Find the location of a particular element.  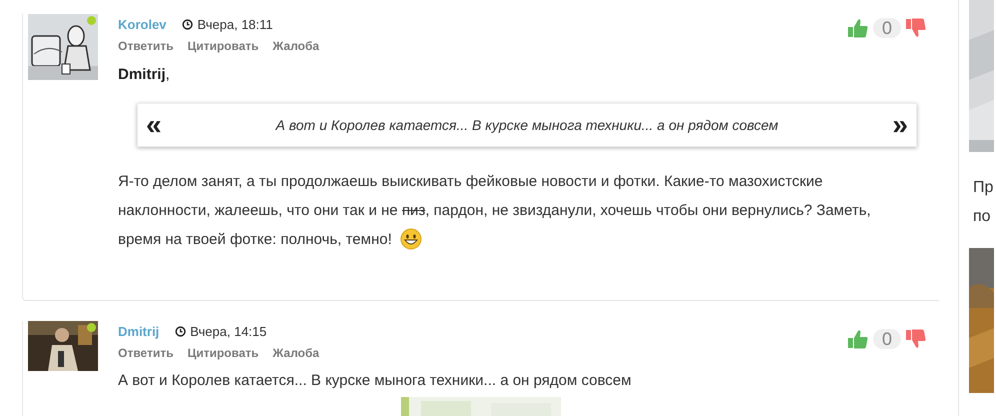

timestamp: Вчера, 18:11 is located at coordinates (235, 24).